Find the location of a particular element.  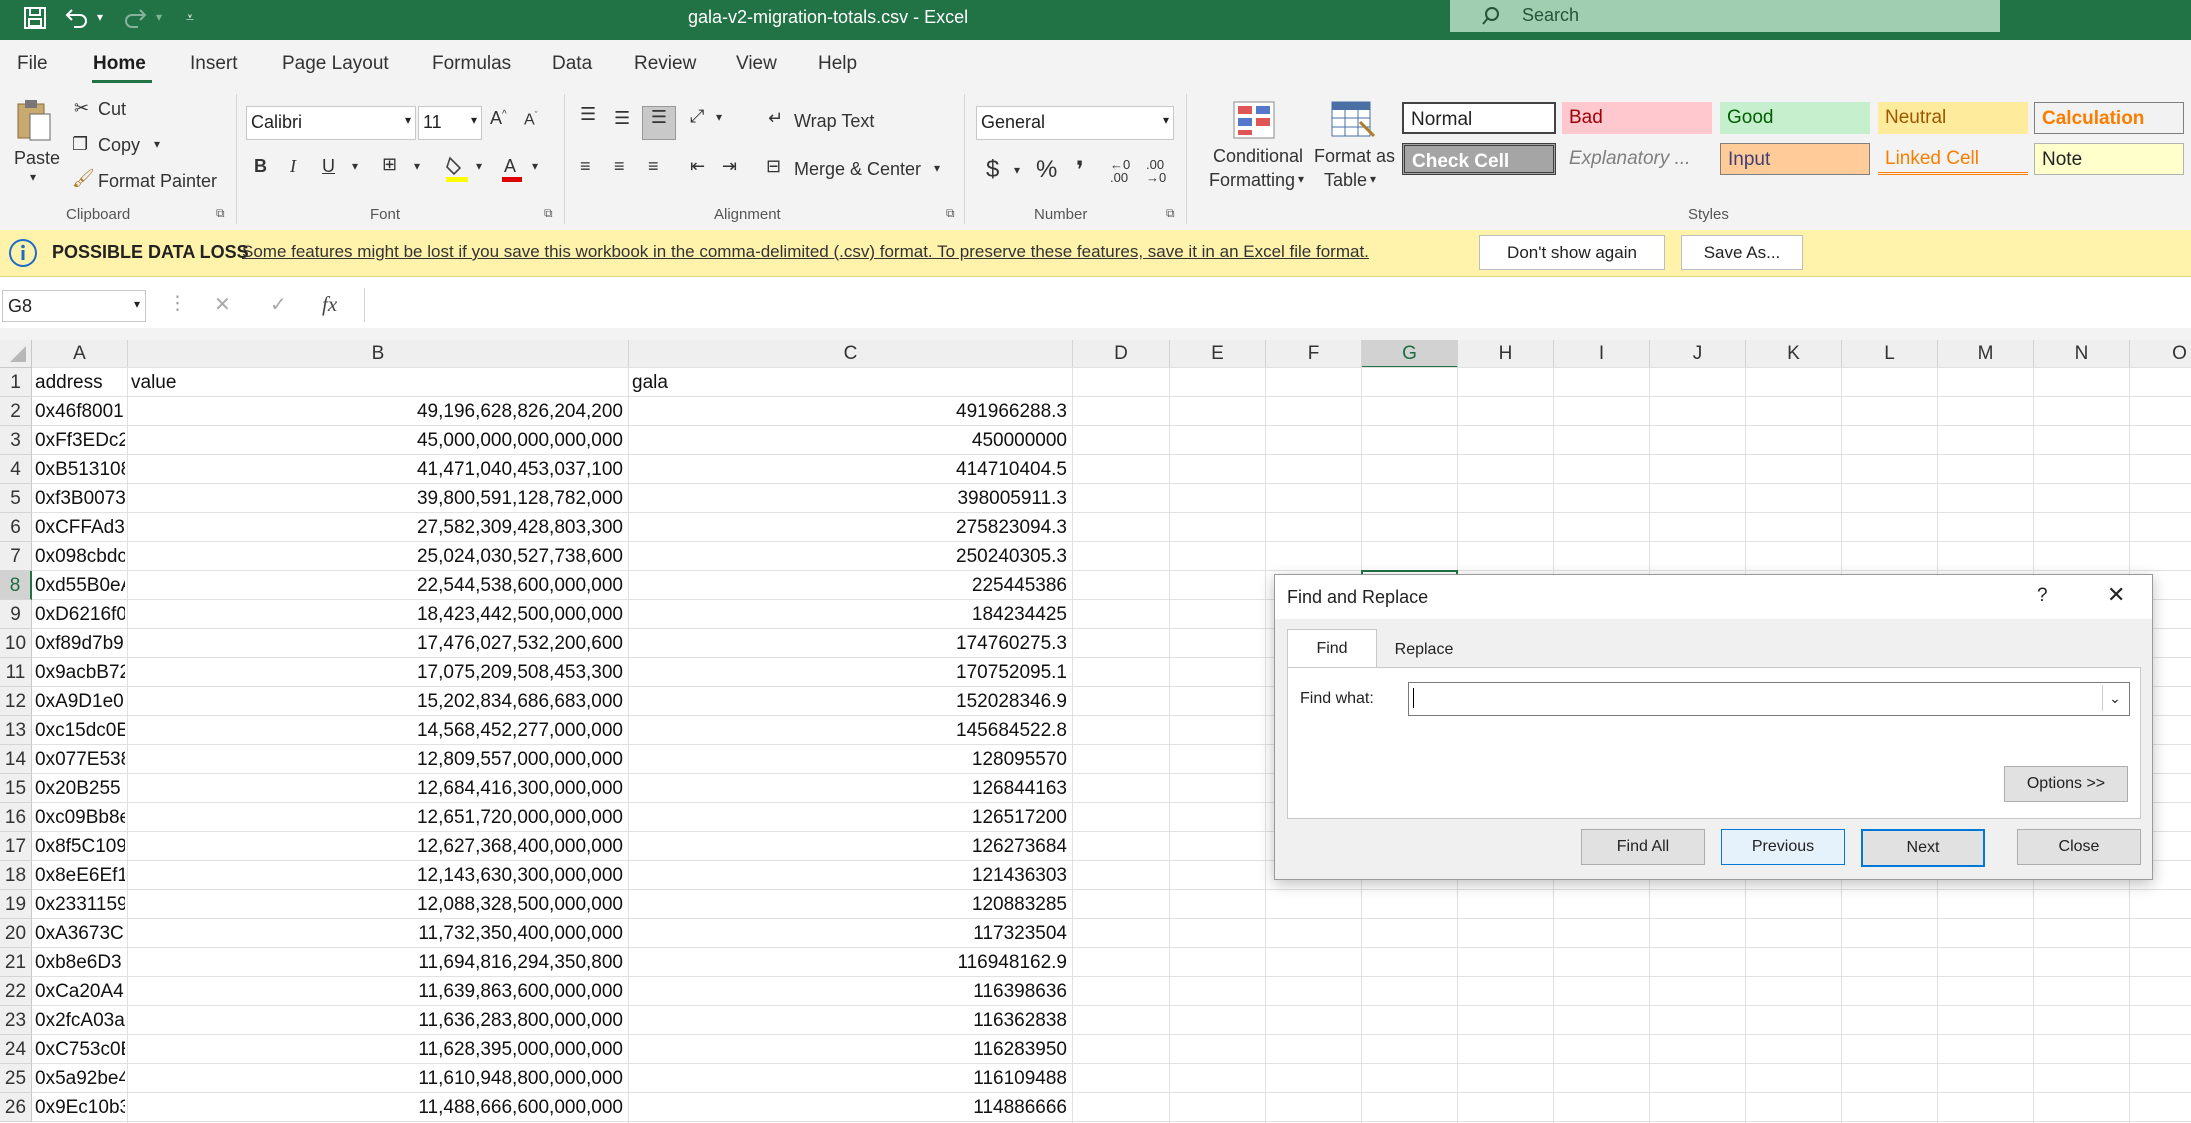

cell: 170752095.1 is located at coordinates (851, 672).